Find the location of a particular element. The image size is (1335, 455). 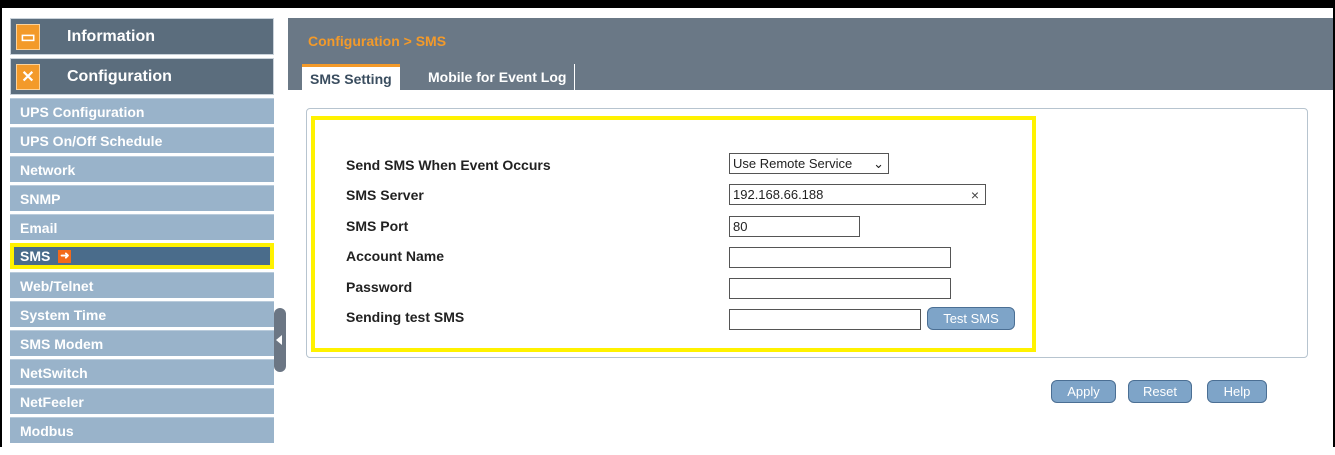

sidebar-item-label: Web/Telnet is located at coordinates (57, 285).